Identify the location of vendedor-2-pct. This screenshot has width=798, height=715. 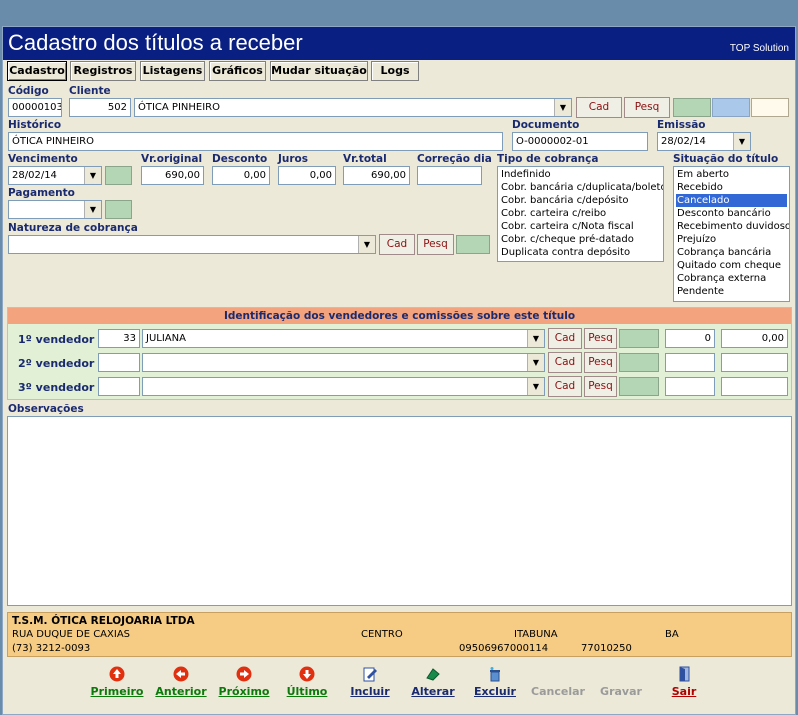
(690, 362).